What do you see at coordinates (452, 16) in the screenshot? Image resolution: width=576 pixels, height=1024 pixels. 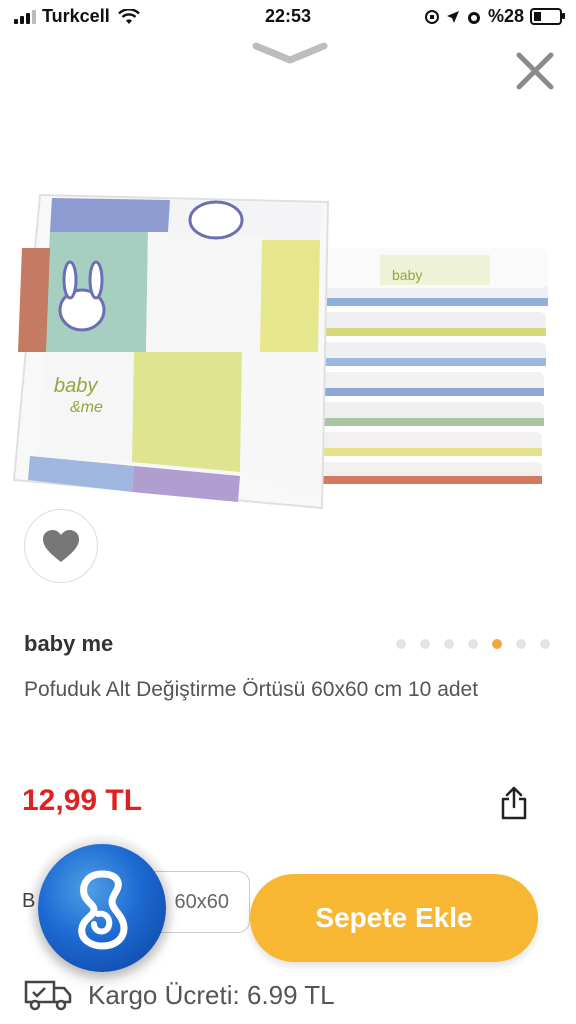 I see `location-icon` at bounding box center [452, 16].